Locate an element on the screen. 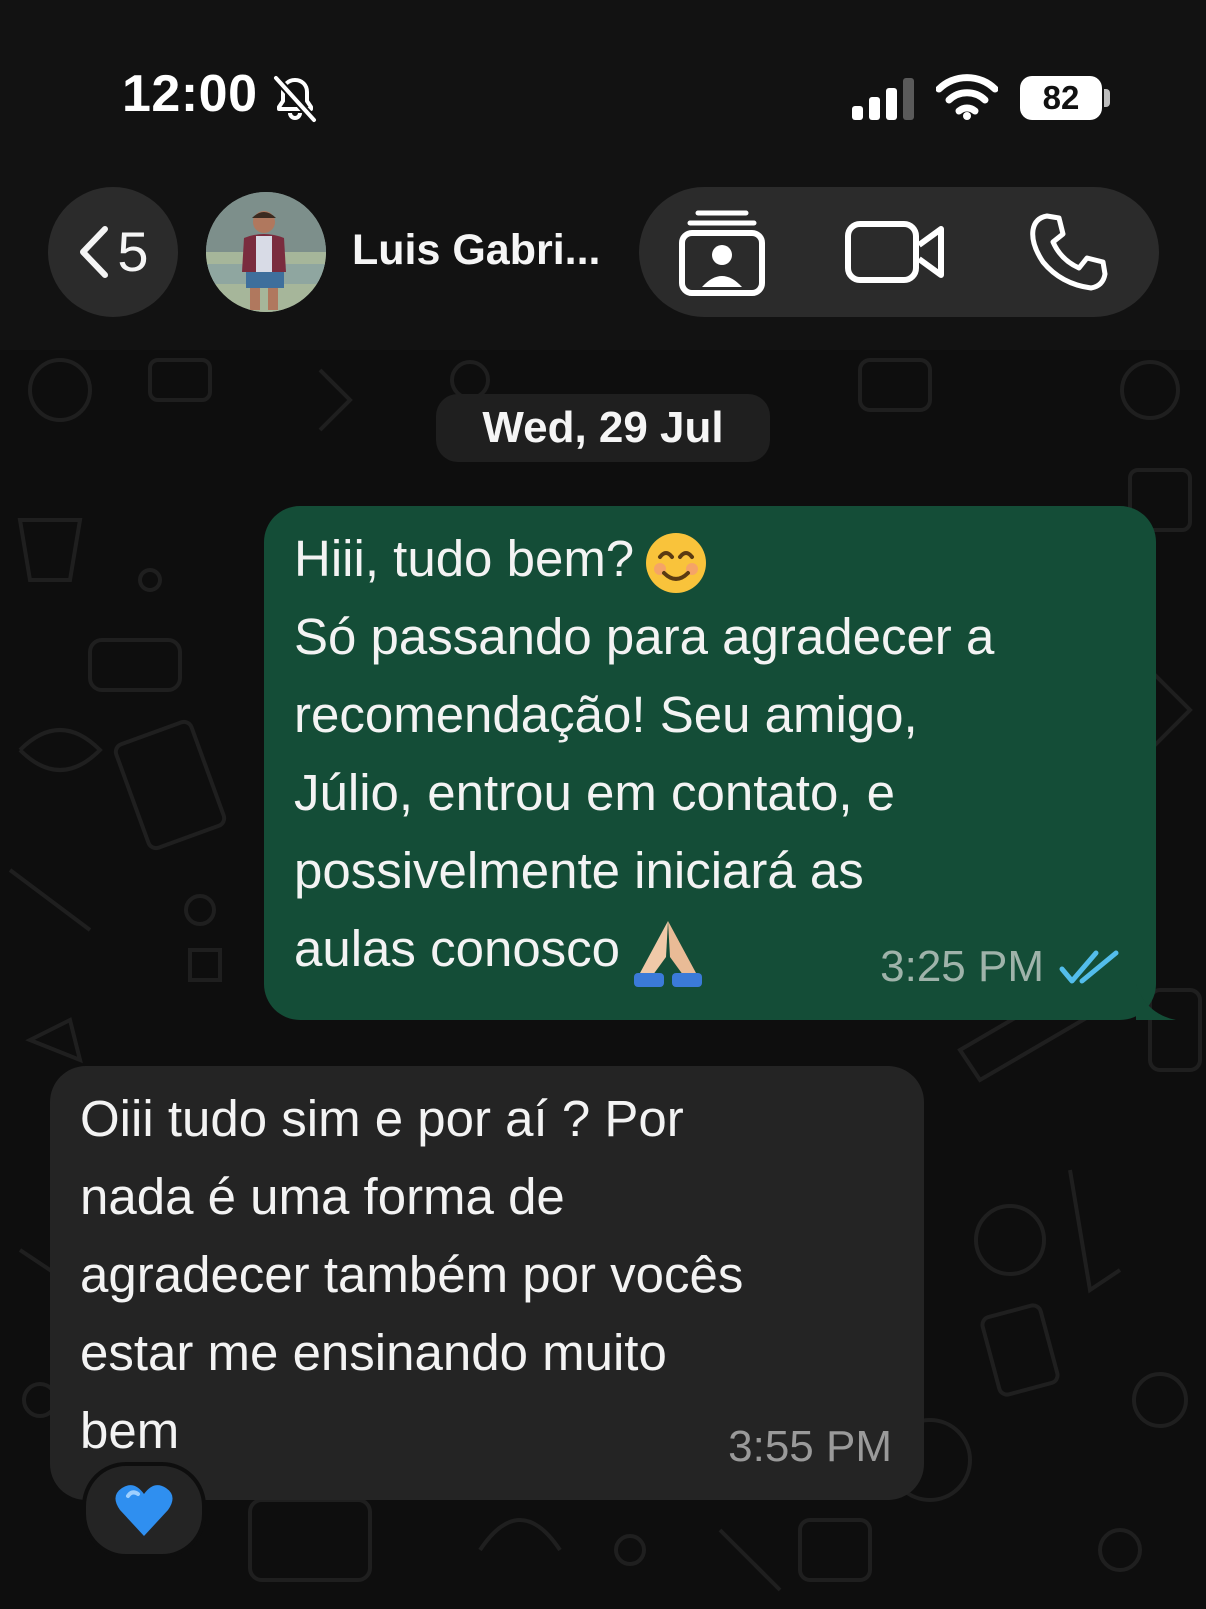  message-line: Só passando para agradecer a is located at coordinates (644, 636).